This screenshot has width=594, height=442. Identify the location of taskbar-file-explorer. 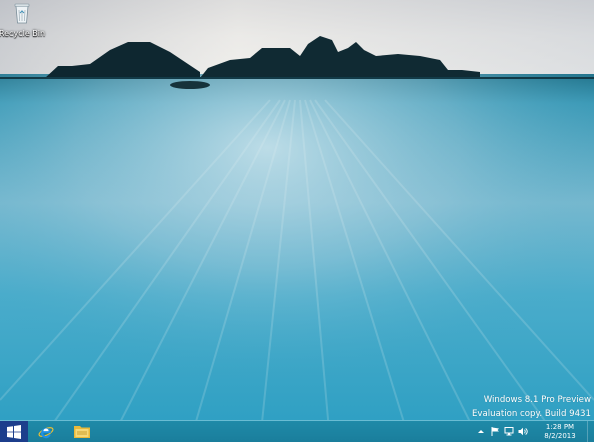
(82, 431).